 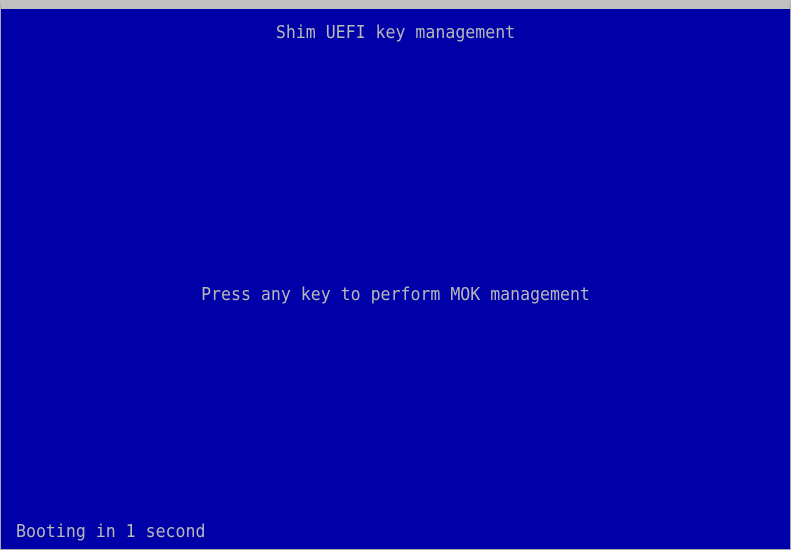 What do you see at coordinates (395, 294) in the screenshot?
I see `mok-management-prompt: Press any key to perform MOK management` at bounding box center [395, 294].